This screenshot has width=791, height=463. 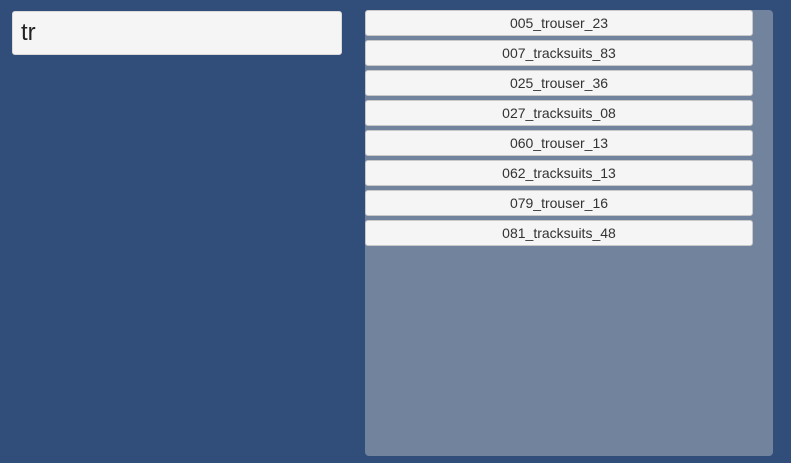 I want to click on result-item: 005_trouser_23, so click(x=559, y=23).